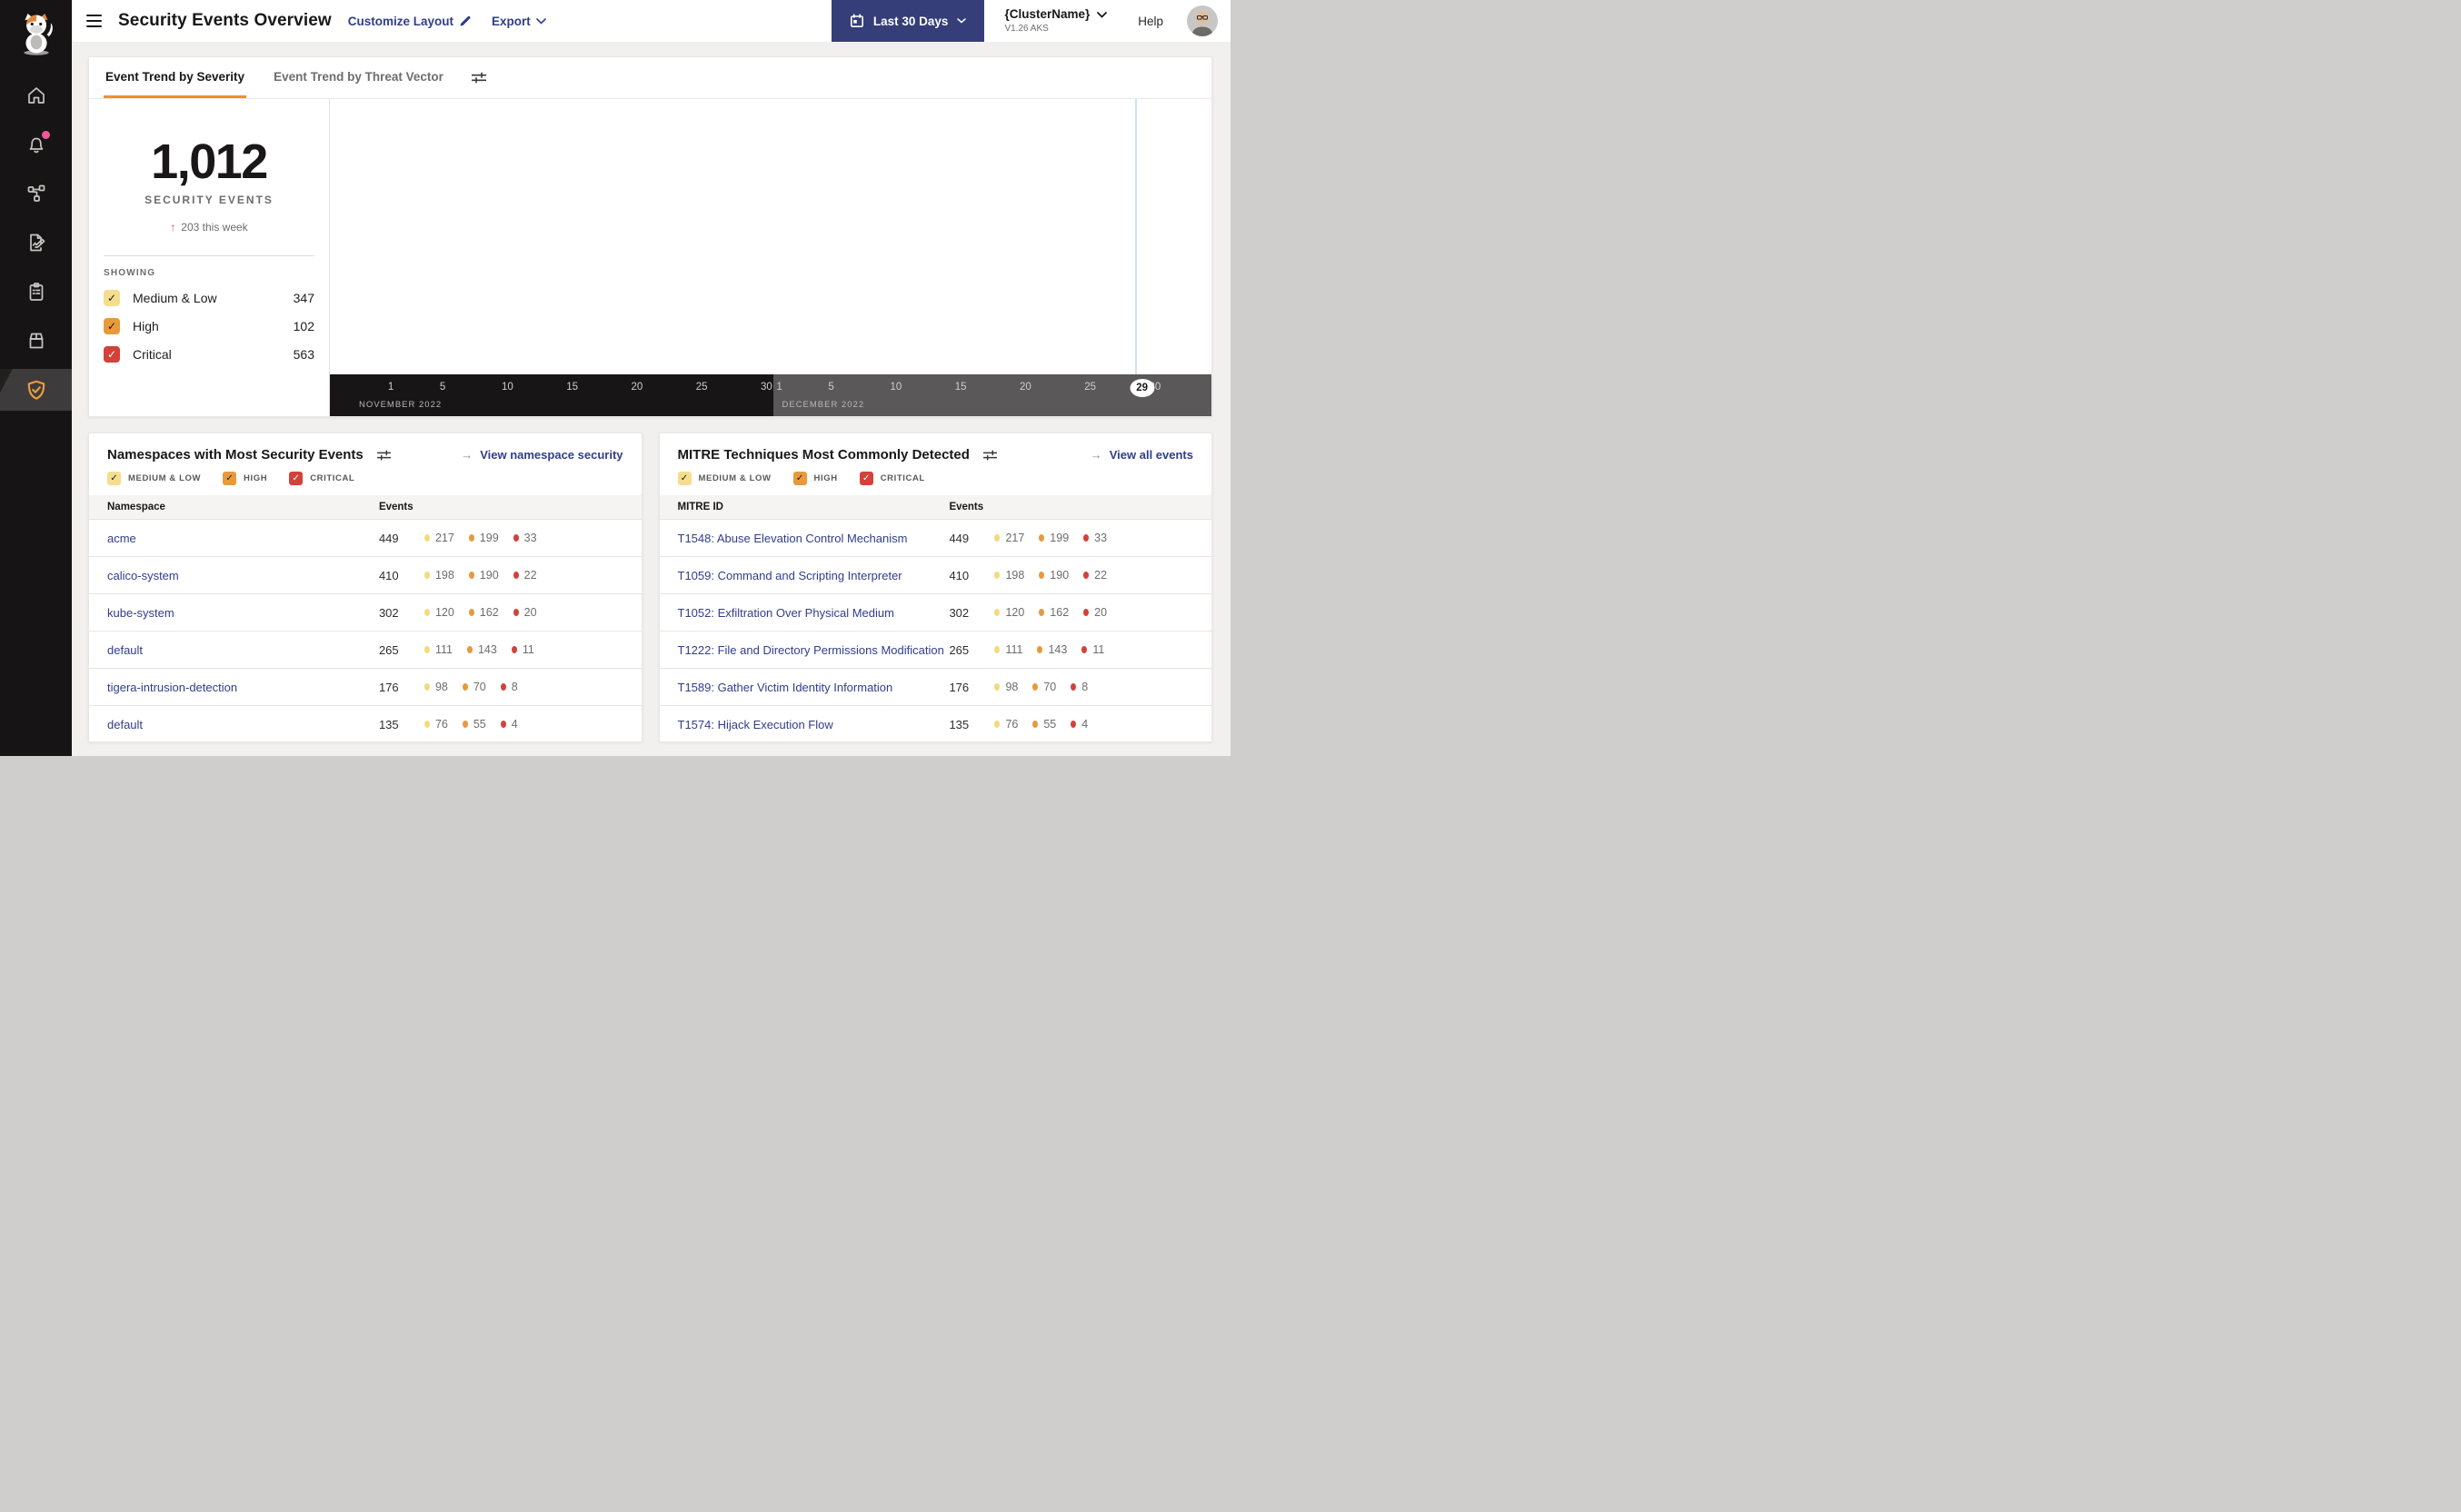 The height and width of the screenshot is (1512, 2461). I want to click on bars-area, so click(772, 254).